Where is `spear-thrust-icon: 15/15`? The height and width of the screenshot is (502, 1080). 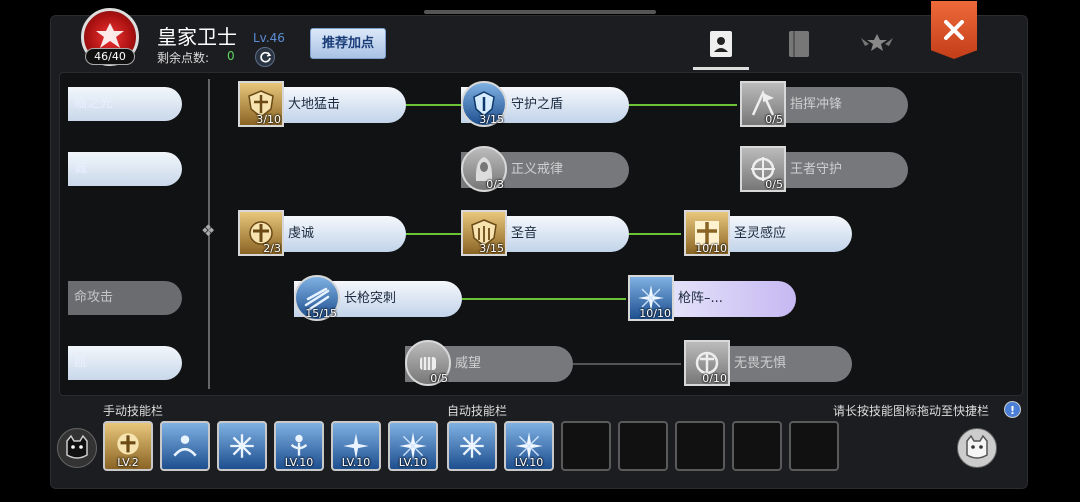 spear-thrust-icon: 15/15 is located at coordinates (317, 298).